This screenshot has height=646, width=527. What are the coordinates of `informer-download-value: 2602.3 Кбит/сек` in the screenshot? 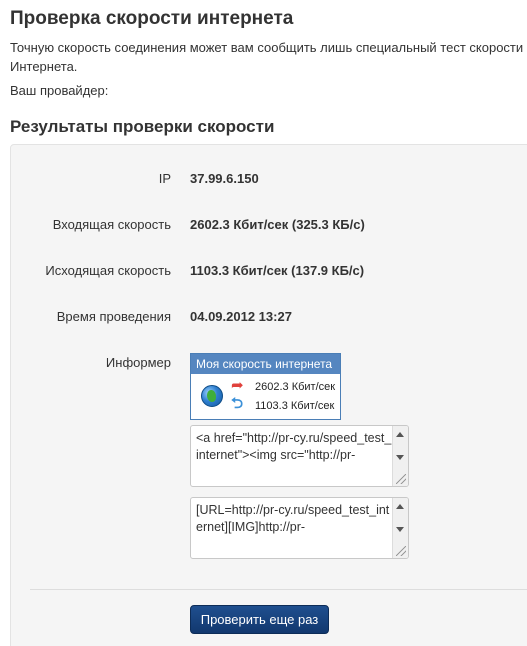 It's located at (295, 387).